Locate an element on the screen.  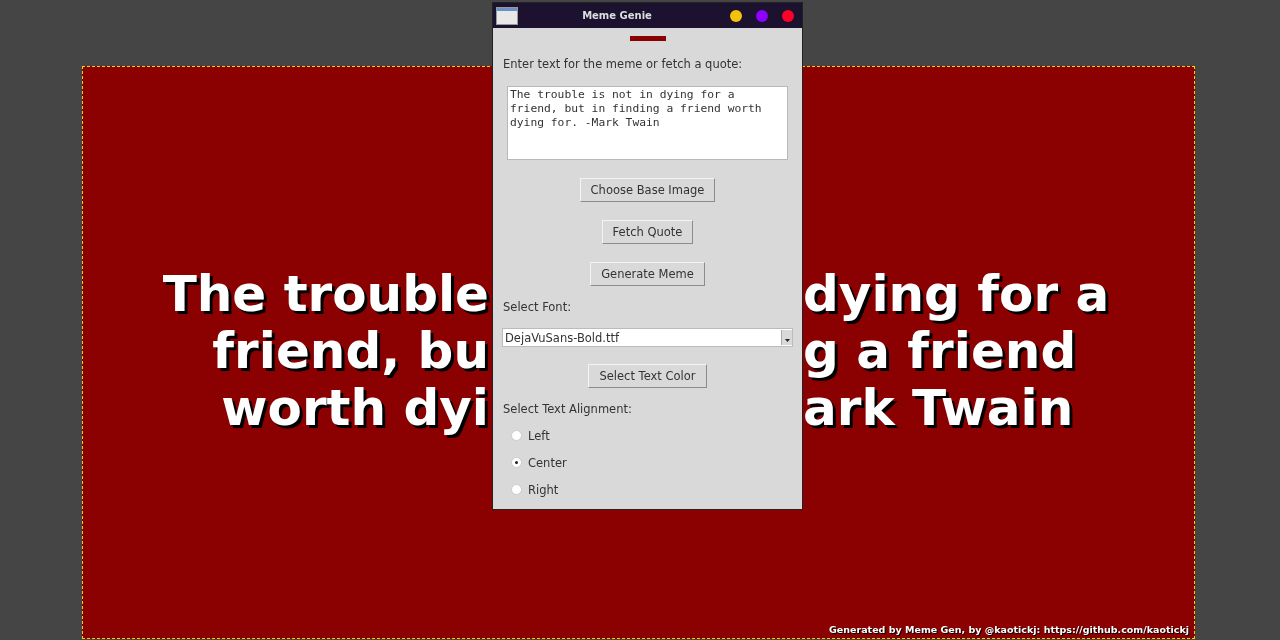
window-icon is located at coordinates (507, 15).